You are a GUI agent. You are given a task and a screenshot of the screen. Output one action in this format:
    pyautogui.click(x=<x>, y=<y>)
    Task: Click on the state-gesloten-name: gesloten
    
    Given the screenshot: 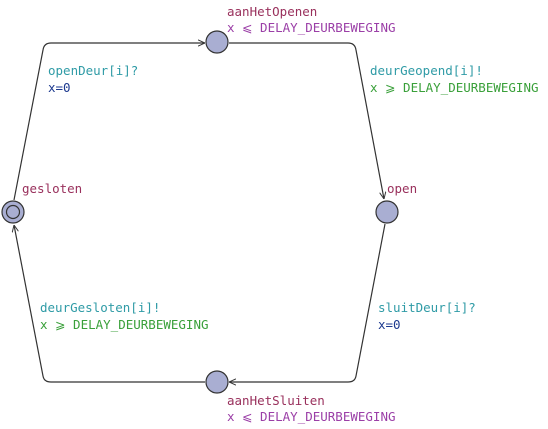 What is the action you would take?
    pyautogui.click(x=52, y=188)
    